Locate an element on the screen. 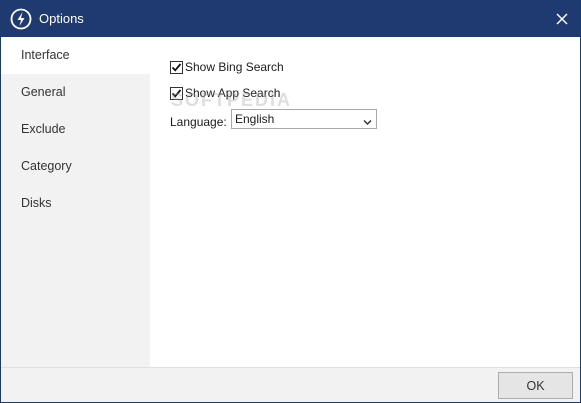 This screenshot has width=581, height=403. show-bing-search-option: Show Bing Search is located at coordinates (227, 67).